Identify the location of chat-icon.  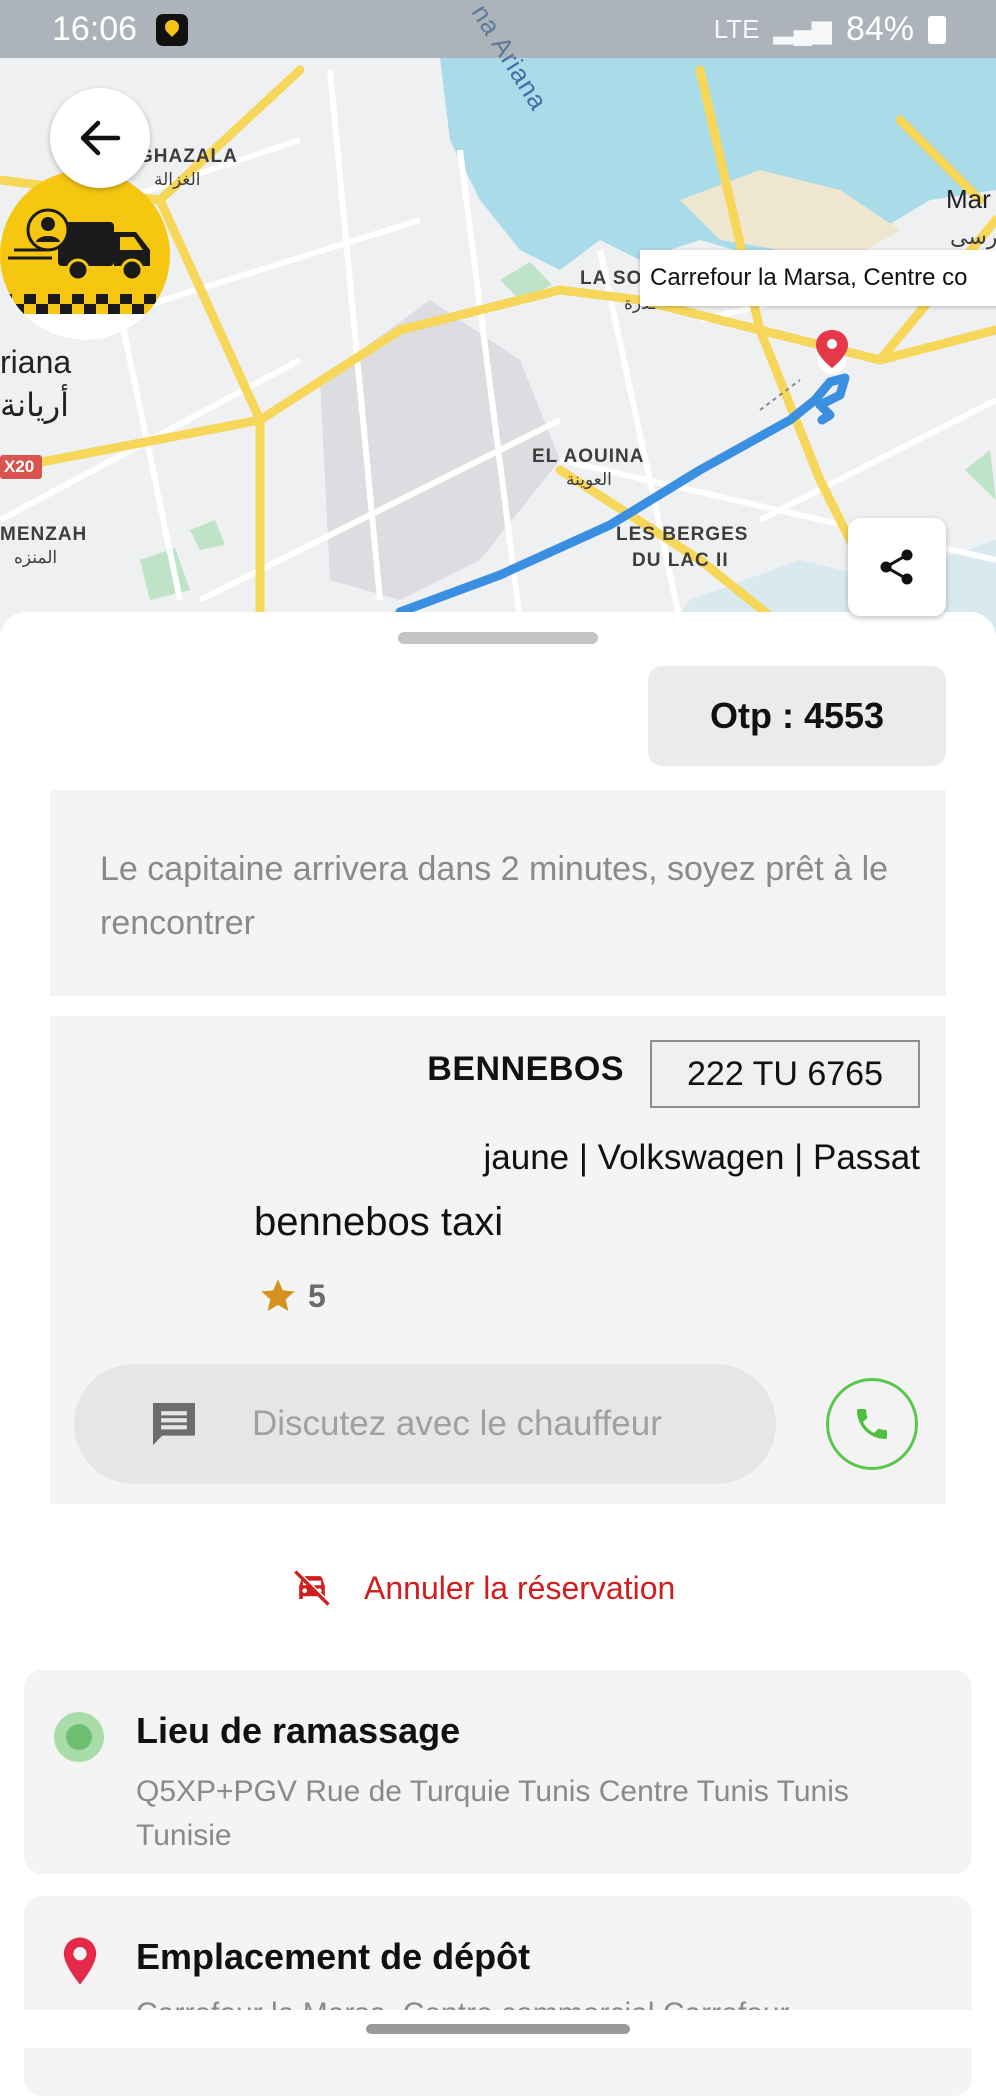
(174, 1424).